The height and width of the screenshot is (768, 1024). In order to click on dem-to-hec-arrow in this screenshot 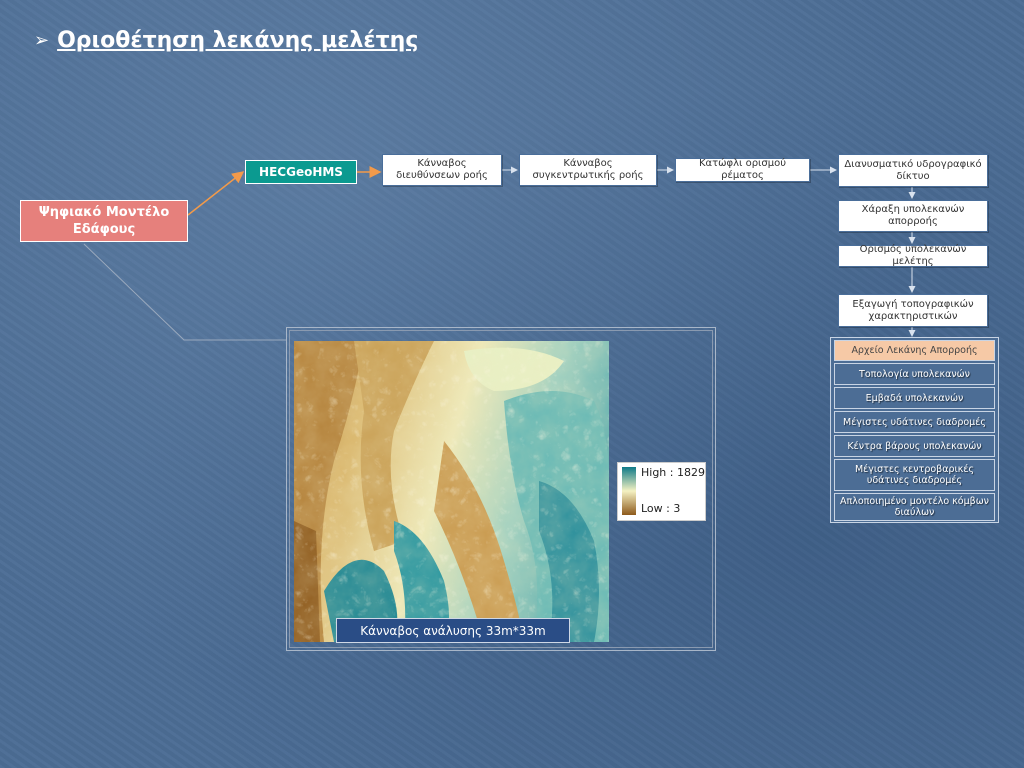, I will do `click(216, 193)`.